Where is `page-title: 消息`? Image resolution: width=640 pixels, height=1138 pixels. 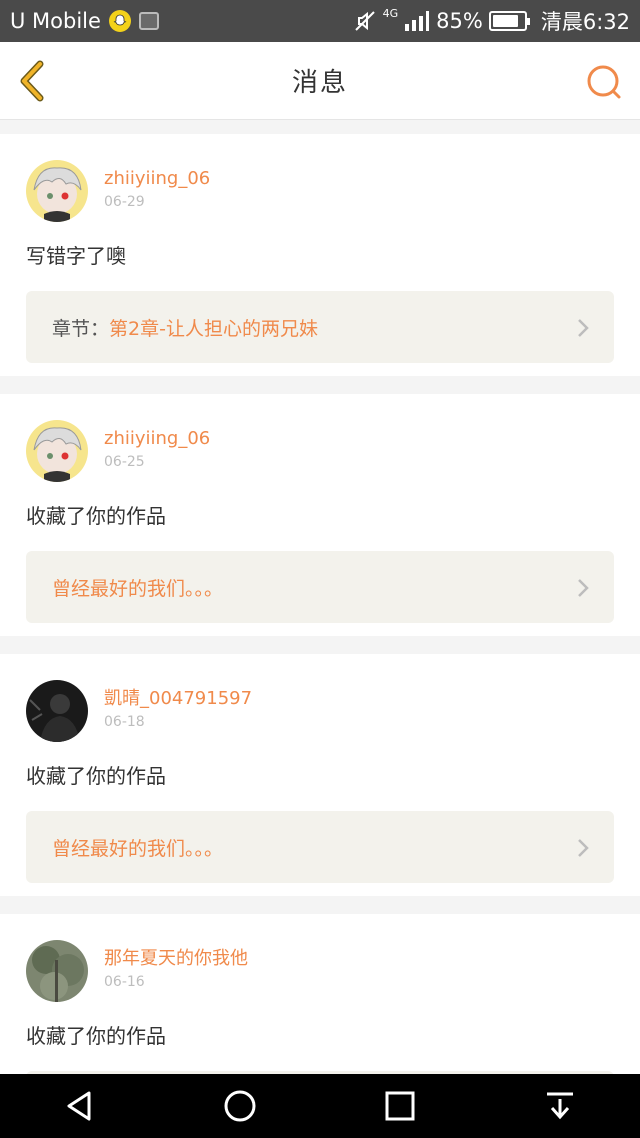 page-title: 消息 is located at coordinates (319, 83).